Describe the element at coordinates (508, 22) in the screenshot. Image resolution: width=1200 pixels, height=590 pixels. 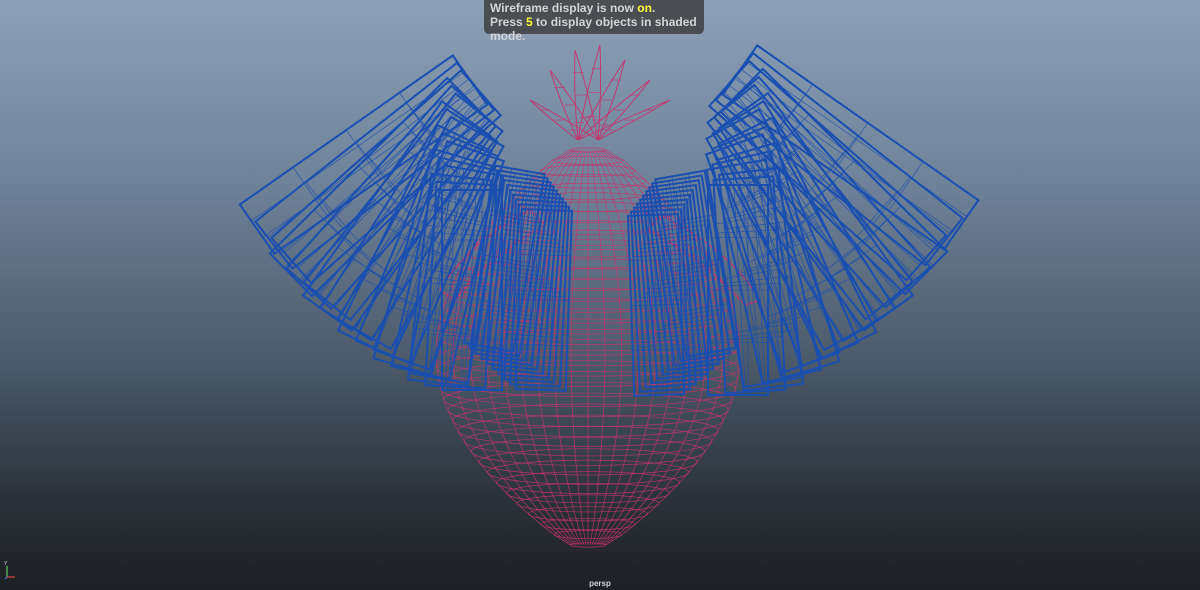
I see `hud-text: Press` at that location.